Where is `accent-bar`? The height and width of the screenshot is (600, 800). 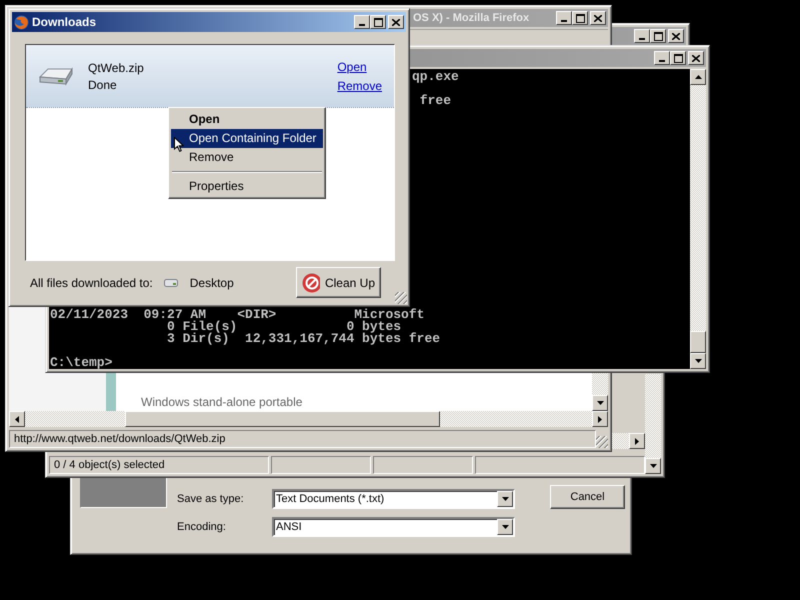
accent-bar is located at coordinates (111, 392).